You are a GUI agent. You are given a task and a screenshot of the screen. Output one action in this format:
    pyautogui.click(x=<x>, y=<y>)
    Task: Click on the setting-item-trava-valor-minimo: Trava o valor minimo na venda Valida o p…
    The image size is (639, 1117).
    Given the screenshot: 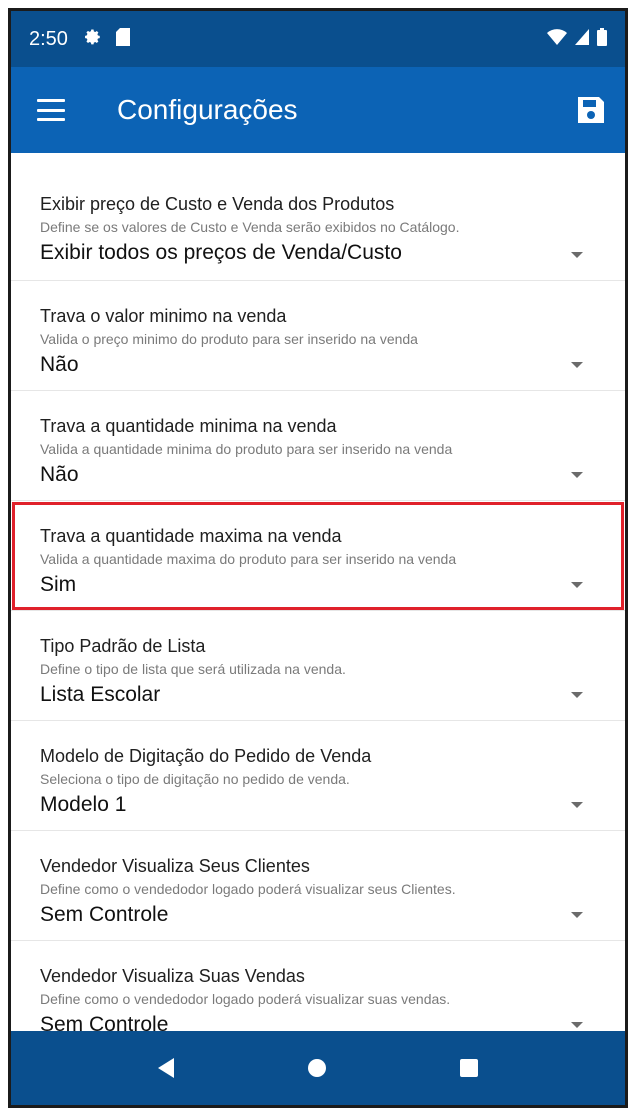 What is the action you would take?
    pyautogui.click(x=318, y=336)
    